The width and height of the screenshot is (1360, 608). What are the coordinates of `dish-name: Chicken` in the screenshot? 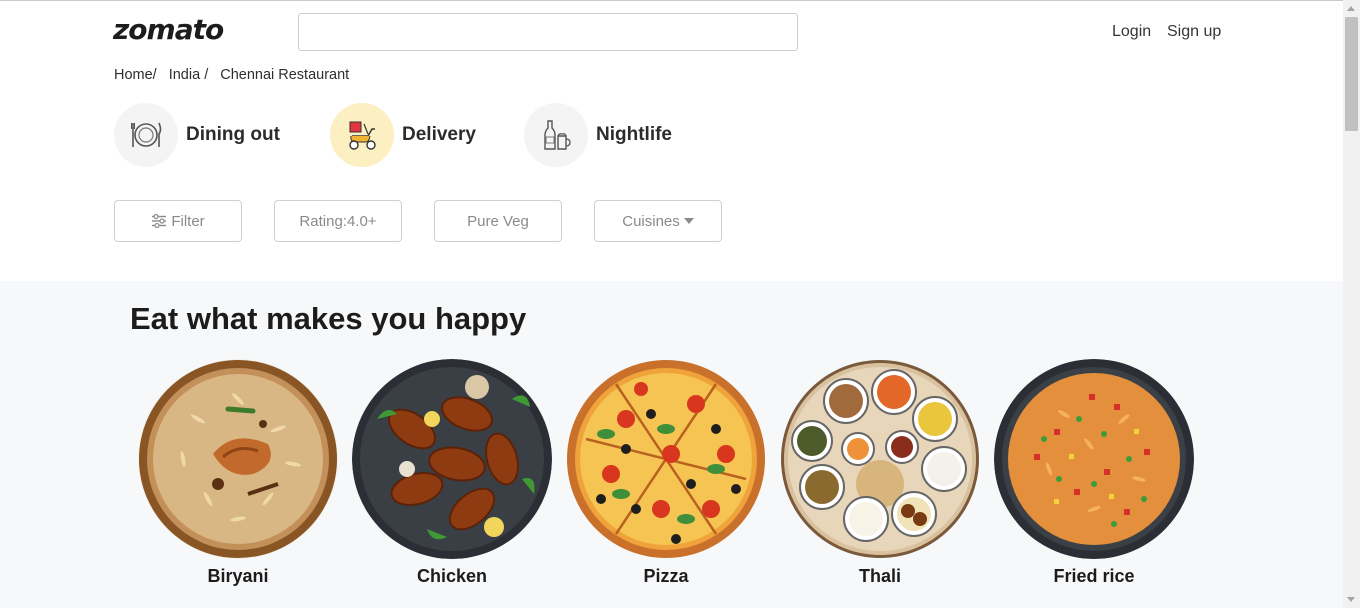 It's located at (452, 576).